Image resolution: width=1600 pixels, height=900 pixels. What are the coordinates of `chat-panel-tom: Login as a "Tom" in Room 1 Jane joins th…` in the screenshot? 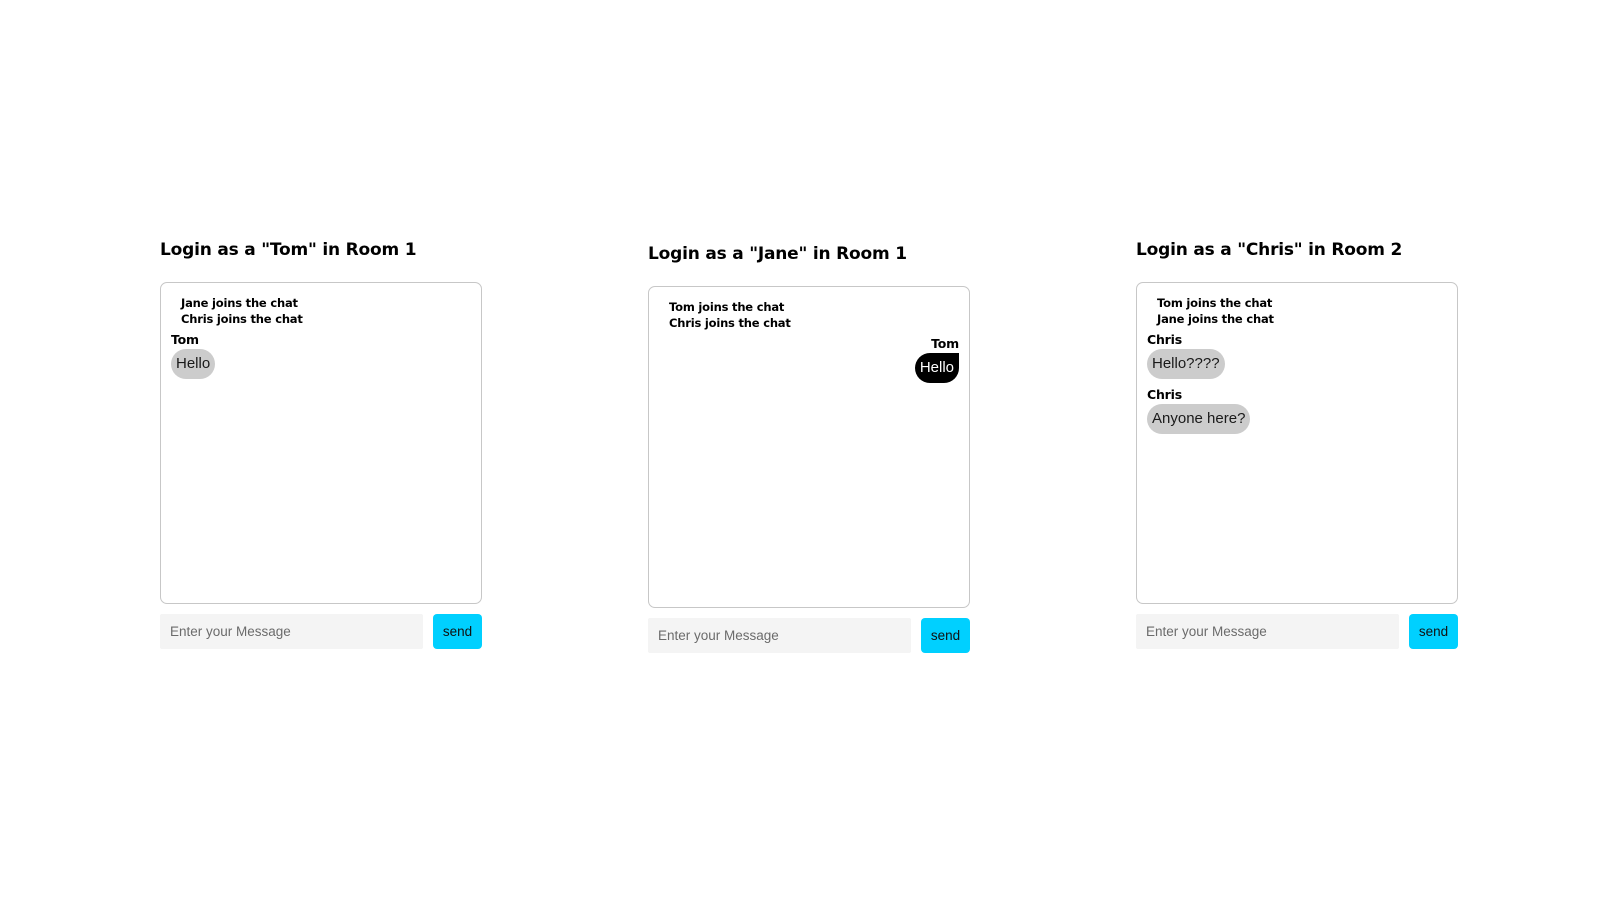 It's located at (321, 443).